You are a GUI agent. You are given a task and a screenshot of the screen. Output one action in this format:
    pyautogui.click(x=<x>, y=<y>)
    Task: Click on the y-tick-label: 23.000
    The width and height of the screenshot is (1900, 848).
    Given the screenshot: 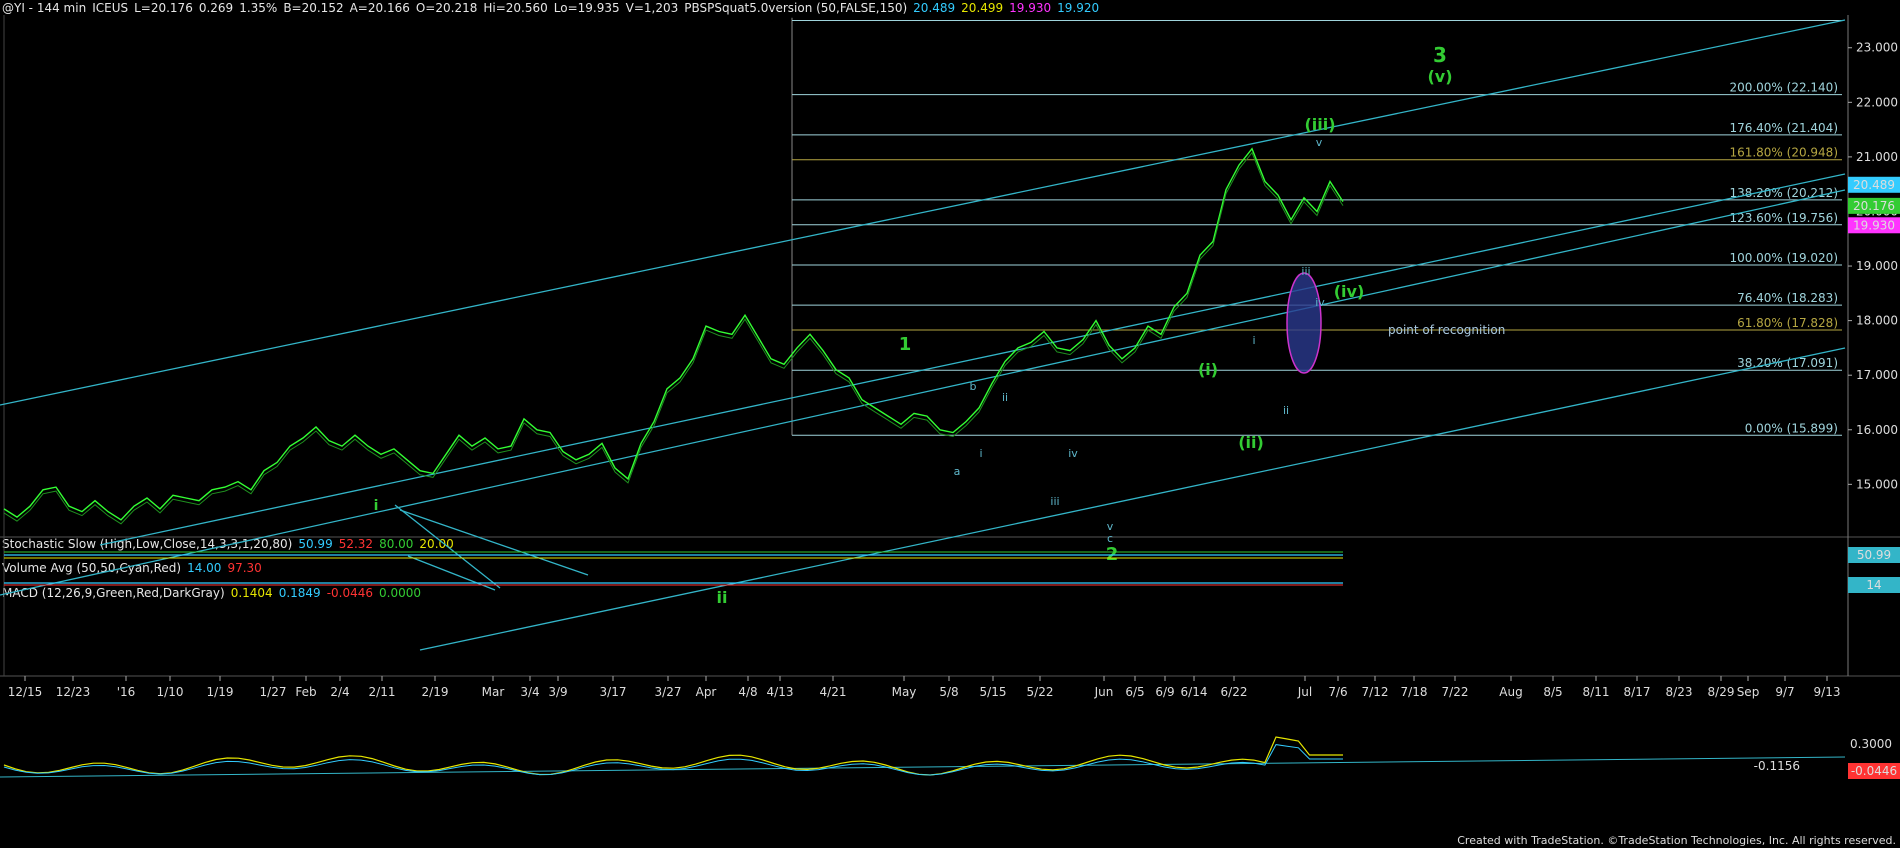 What is the action you would take?
    pyautogui.click(x=1877, y=48)
    